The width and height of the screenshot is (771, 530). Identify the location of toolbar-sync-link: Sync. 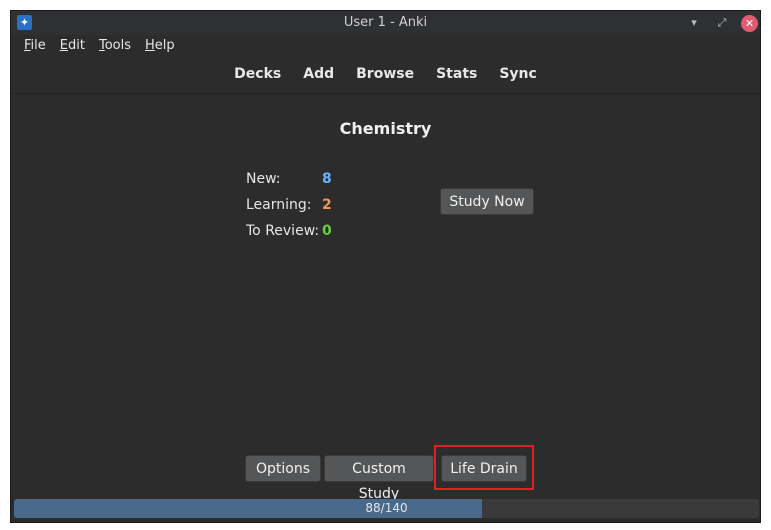
(517, 74).